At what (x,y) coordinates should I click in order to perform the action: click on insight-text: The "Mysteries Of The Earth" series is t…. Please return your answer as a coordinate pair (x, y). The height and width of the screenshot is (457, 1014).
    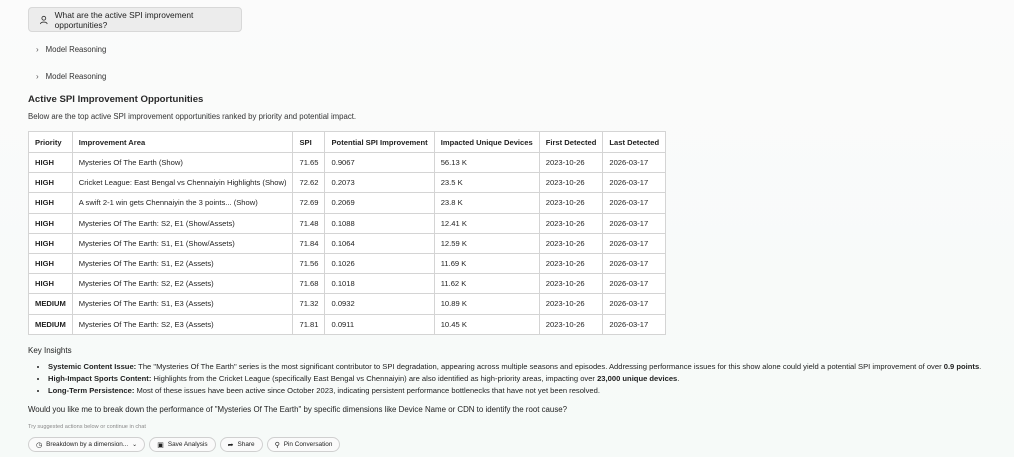
    Looking at the image, I should click on (540, 366).